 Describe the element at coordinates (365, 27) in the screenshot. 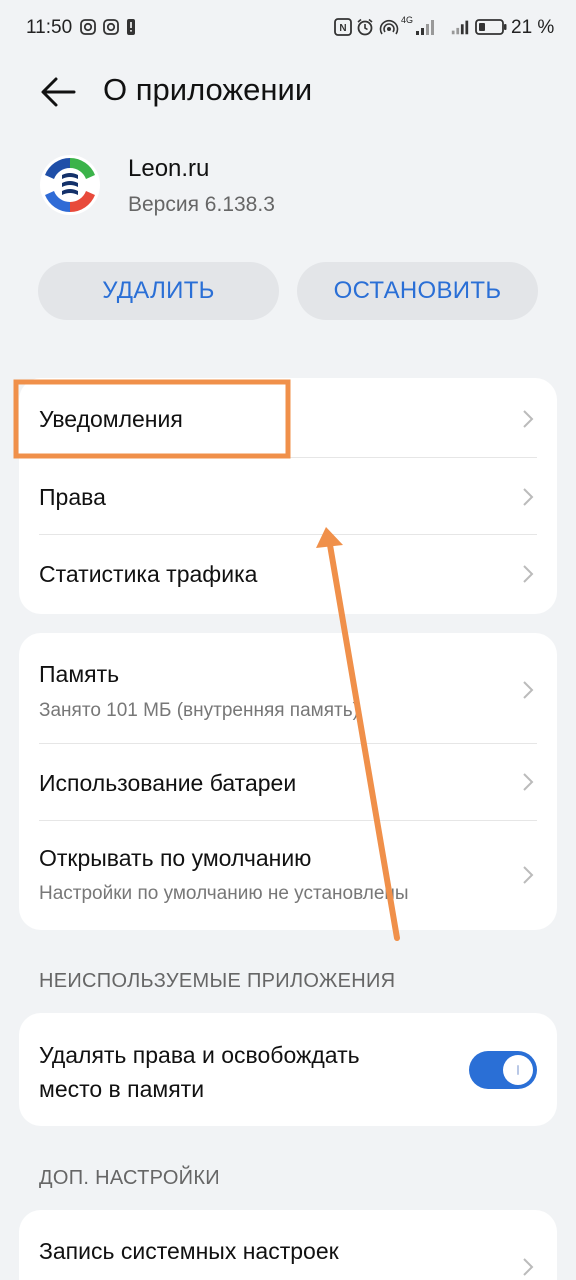

I see `alarm-icon` at that location.